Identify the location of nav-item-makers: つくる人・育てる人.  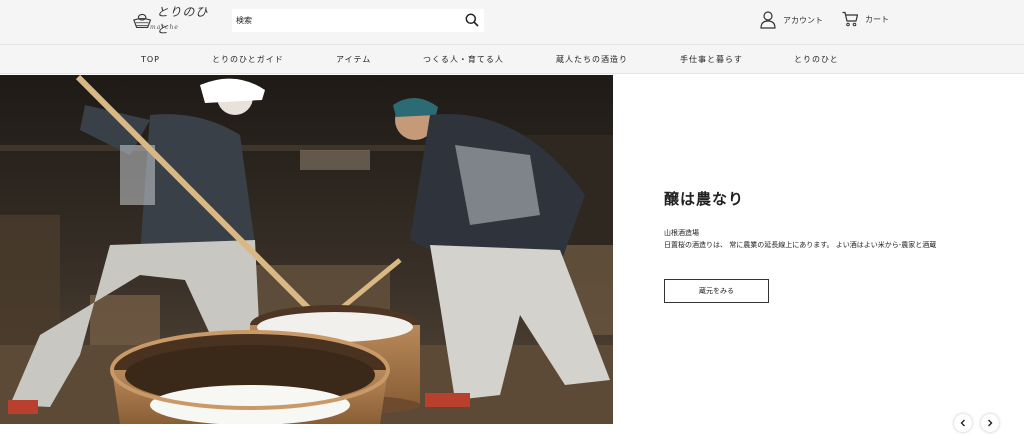
(463, 59).